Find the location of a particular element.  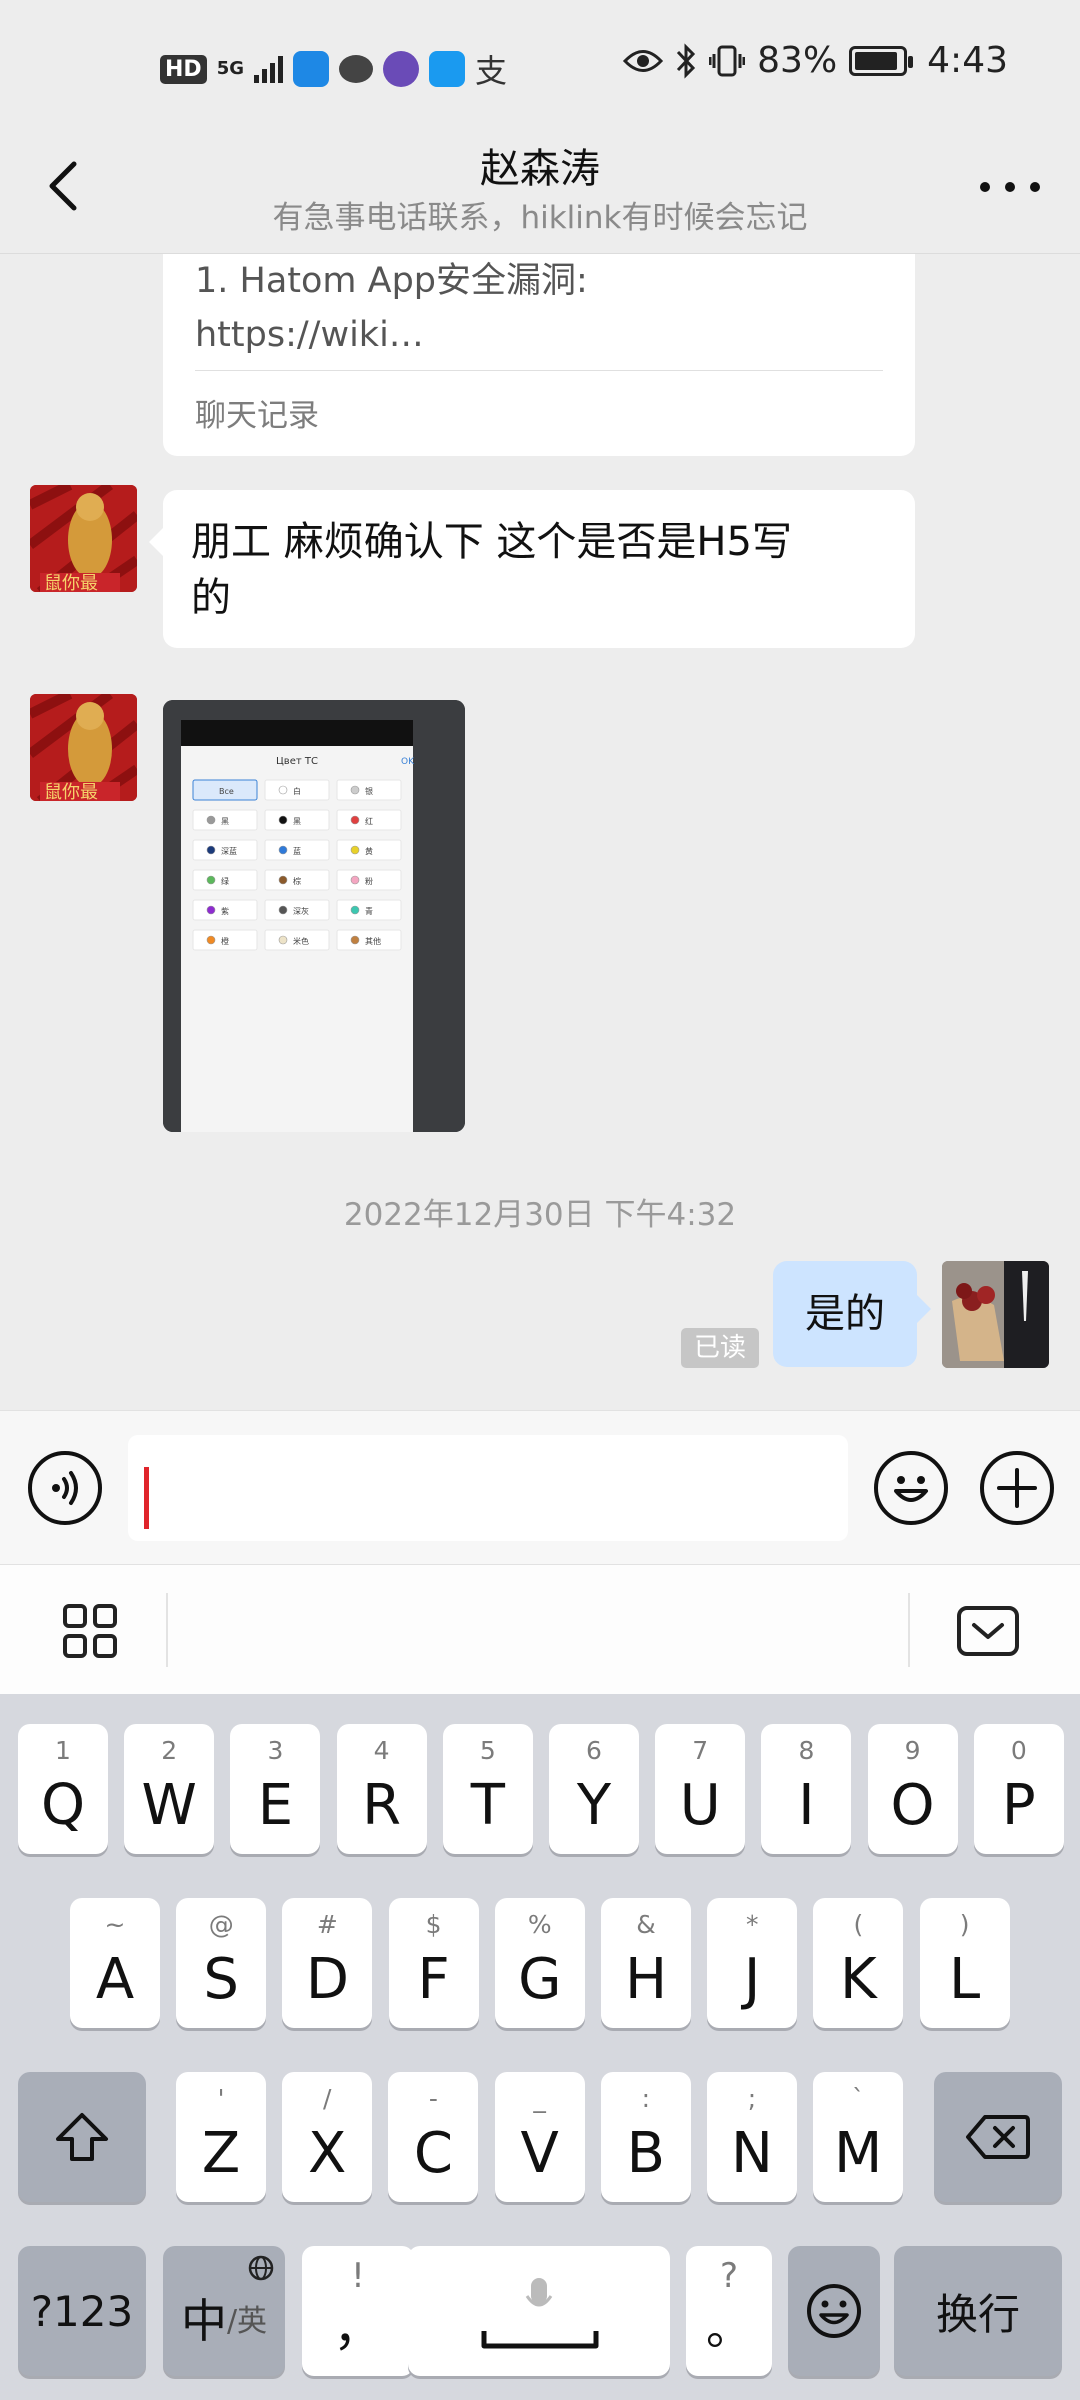

screenshot-ok: OK is located at coordinates (408, 762).